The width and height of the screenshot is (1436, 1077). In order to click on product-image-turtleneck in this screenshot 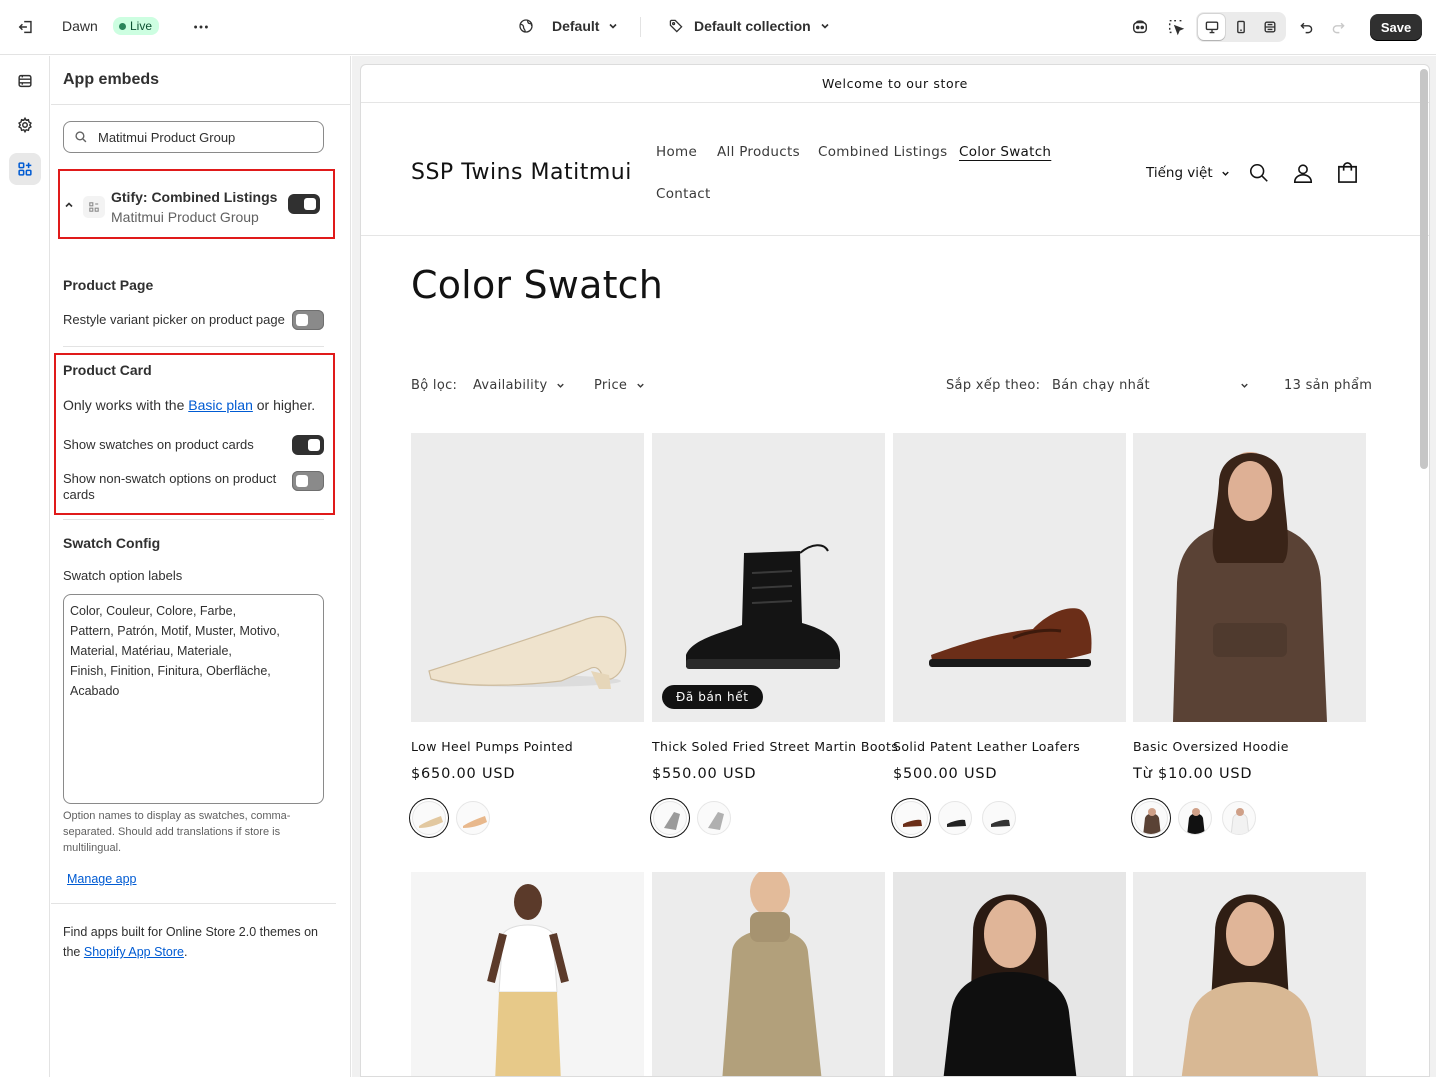, I will do `click(768, 974)`.